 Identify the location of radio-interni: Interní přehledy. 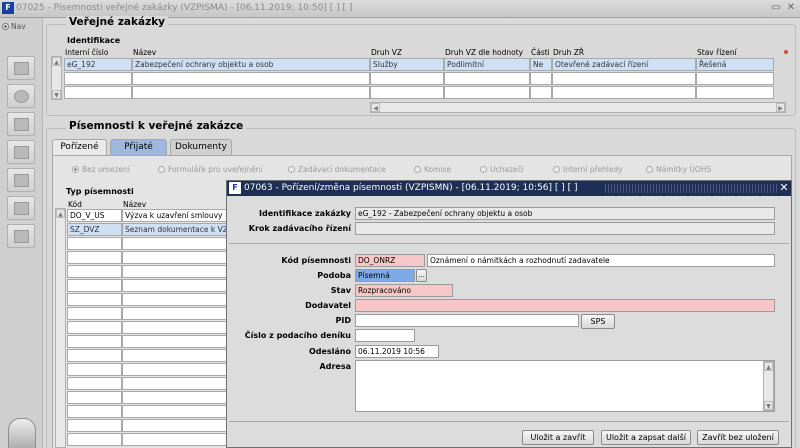
(588, 169).